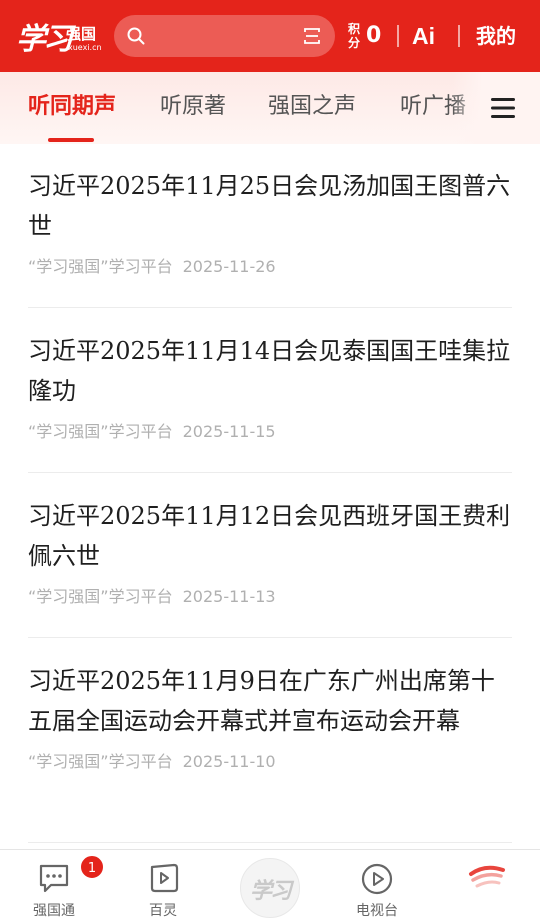 Image resolution: width=540 pixels, height=924 pixels. What do you see at coordinates (503, 108) in the screenshot?
I see `menu-icon` at bounding box center [503, 108].